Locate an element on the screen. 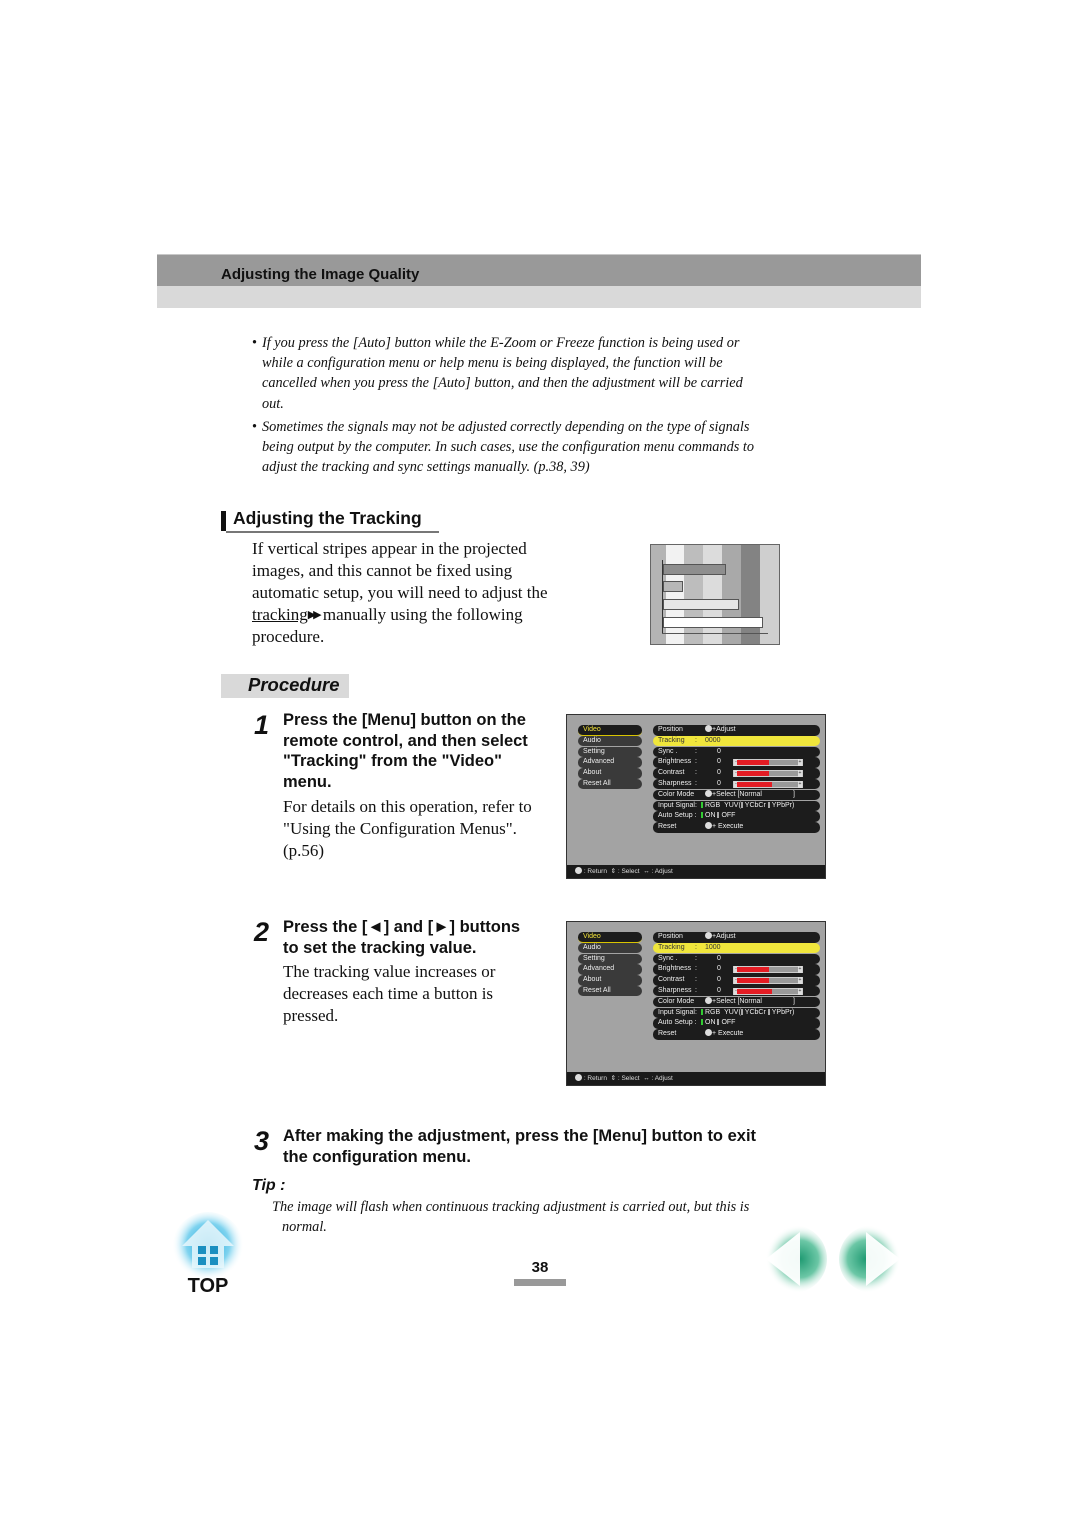  row-label: Input Signal: is located at coordinates (677, 805).